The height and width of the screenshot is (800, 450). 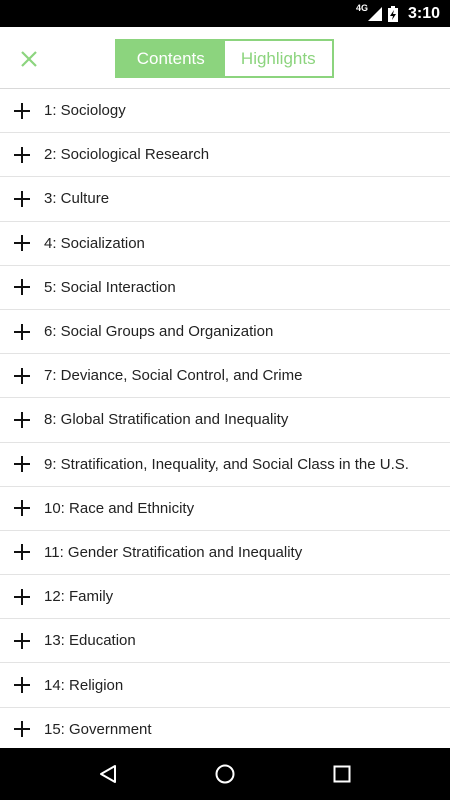 I want to click on close-icon, so click(x=29, y=59).